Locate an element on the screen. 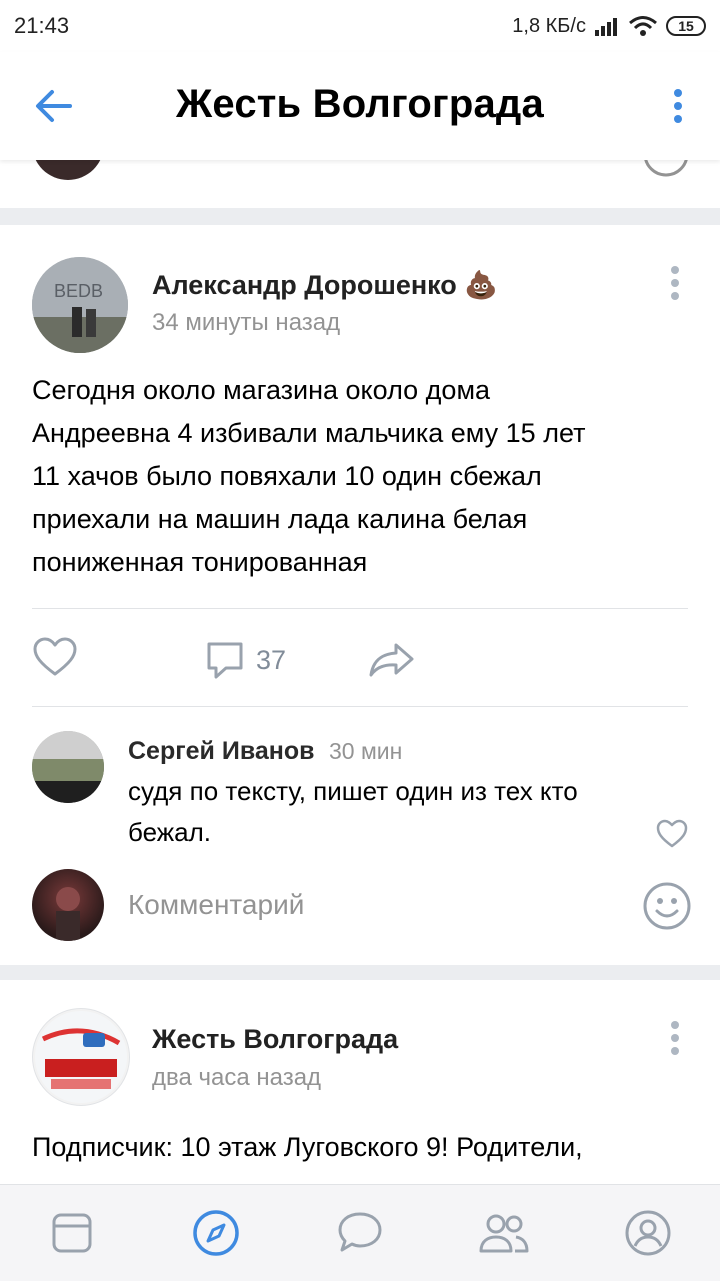 The width and height of the screenshot is (720, 1281). comment-icon is located at coordinates (225, 660).